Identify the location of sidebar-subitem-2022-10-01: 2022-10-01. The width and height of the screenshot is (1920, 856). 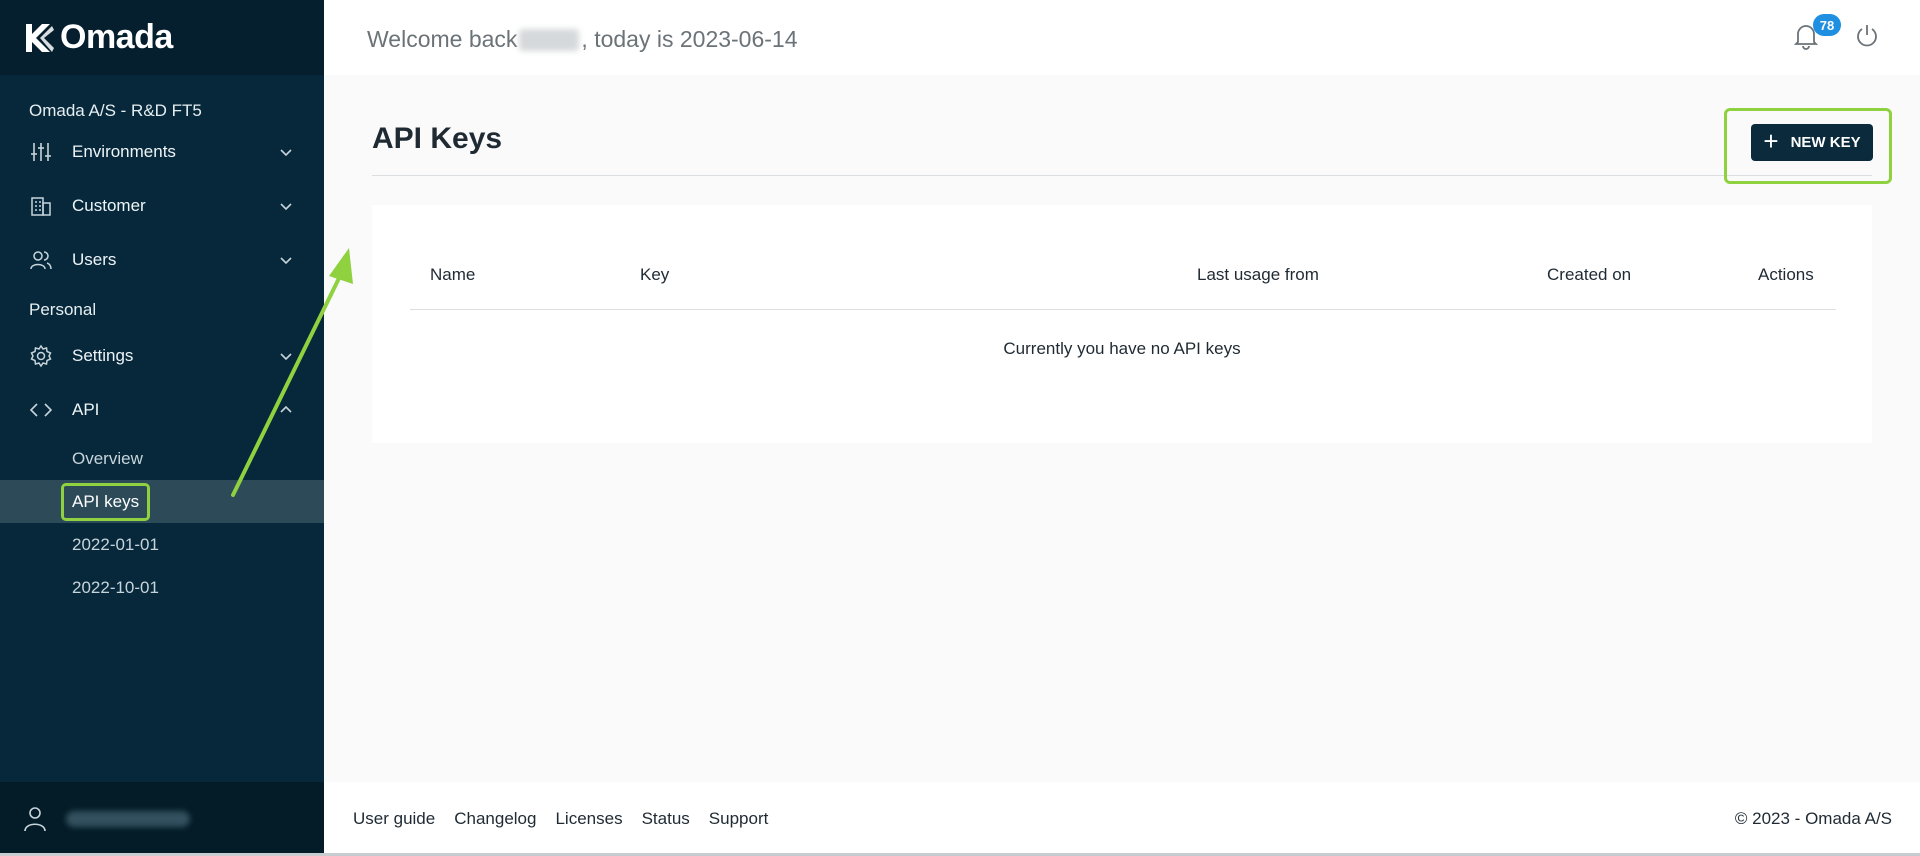
(162, 587).